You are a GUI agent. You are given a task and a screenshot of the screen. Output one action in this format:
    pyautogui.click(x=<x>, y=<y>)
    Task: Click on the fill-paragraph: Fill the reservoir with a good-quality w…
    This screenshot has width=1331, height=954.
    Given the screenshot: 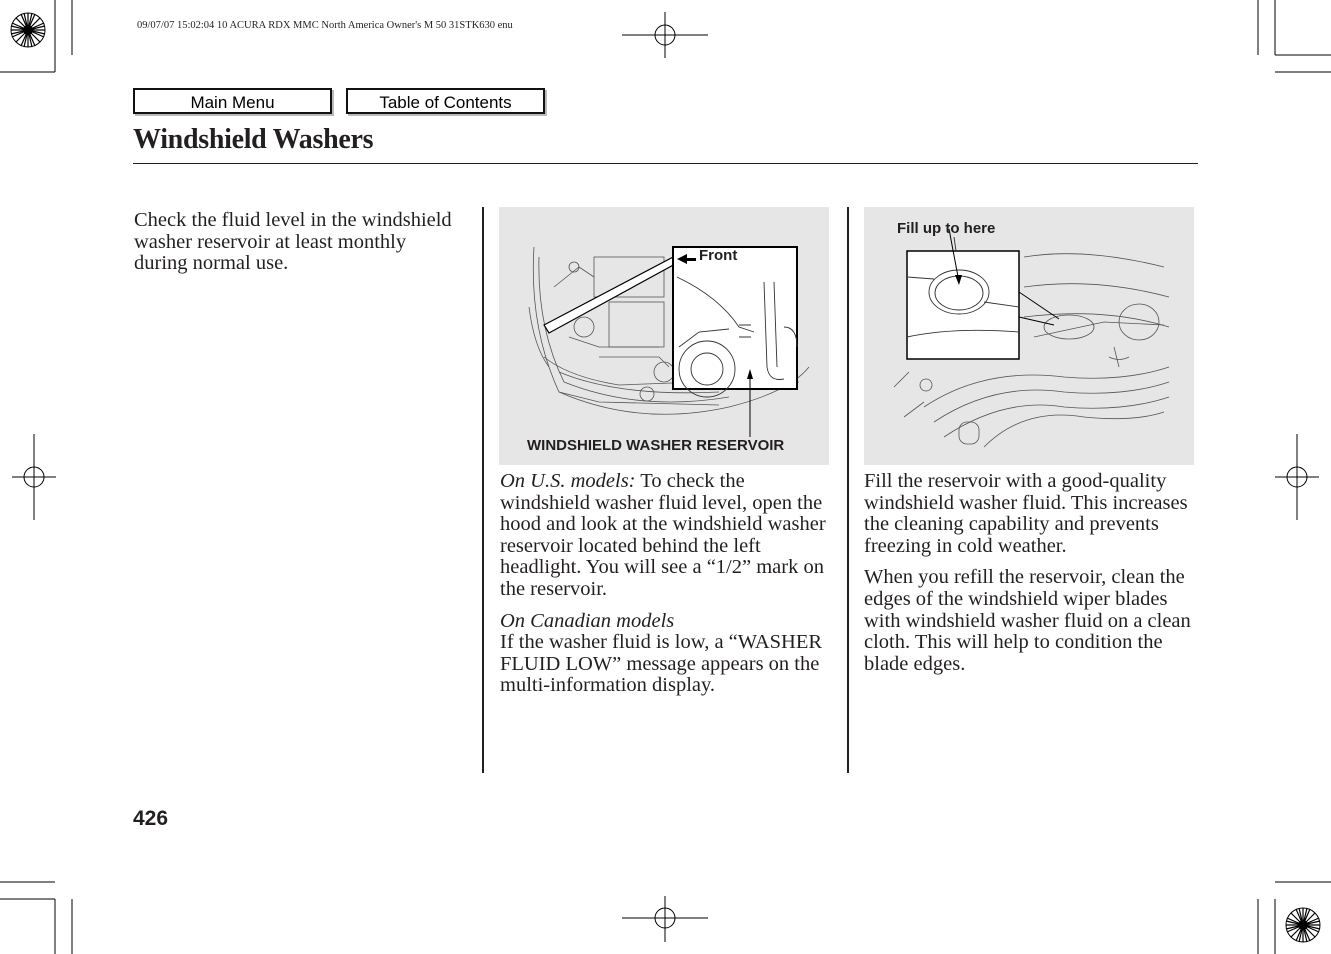 What is the action you would take?
    pyautogui.click(x=1026, y=513)
    